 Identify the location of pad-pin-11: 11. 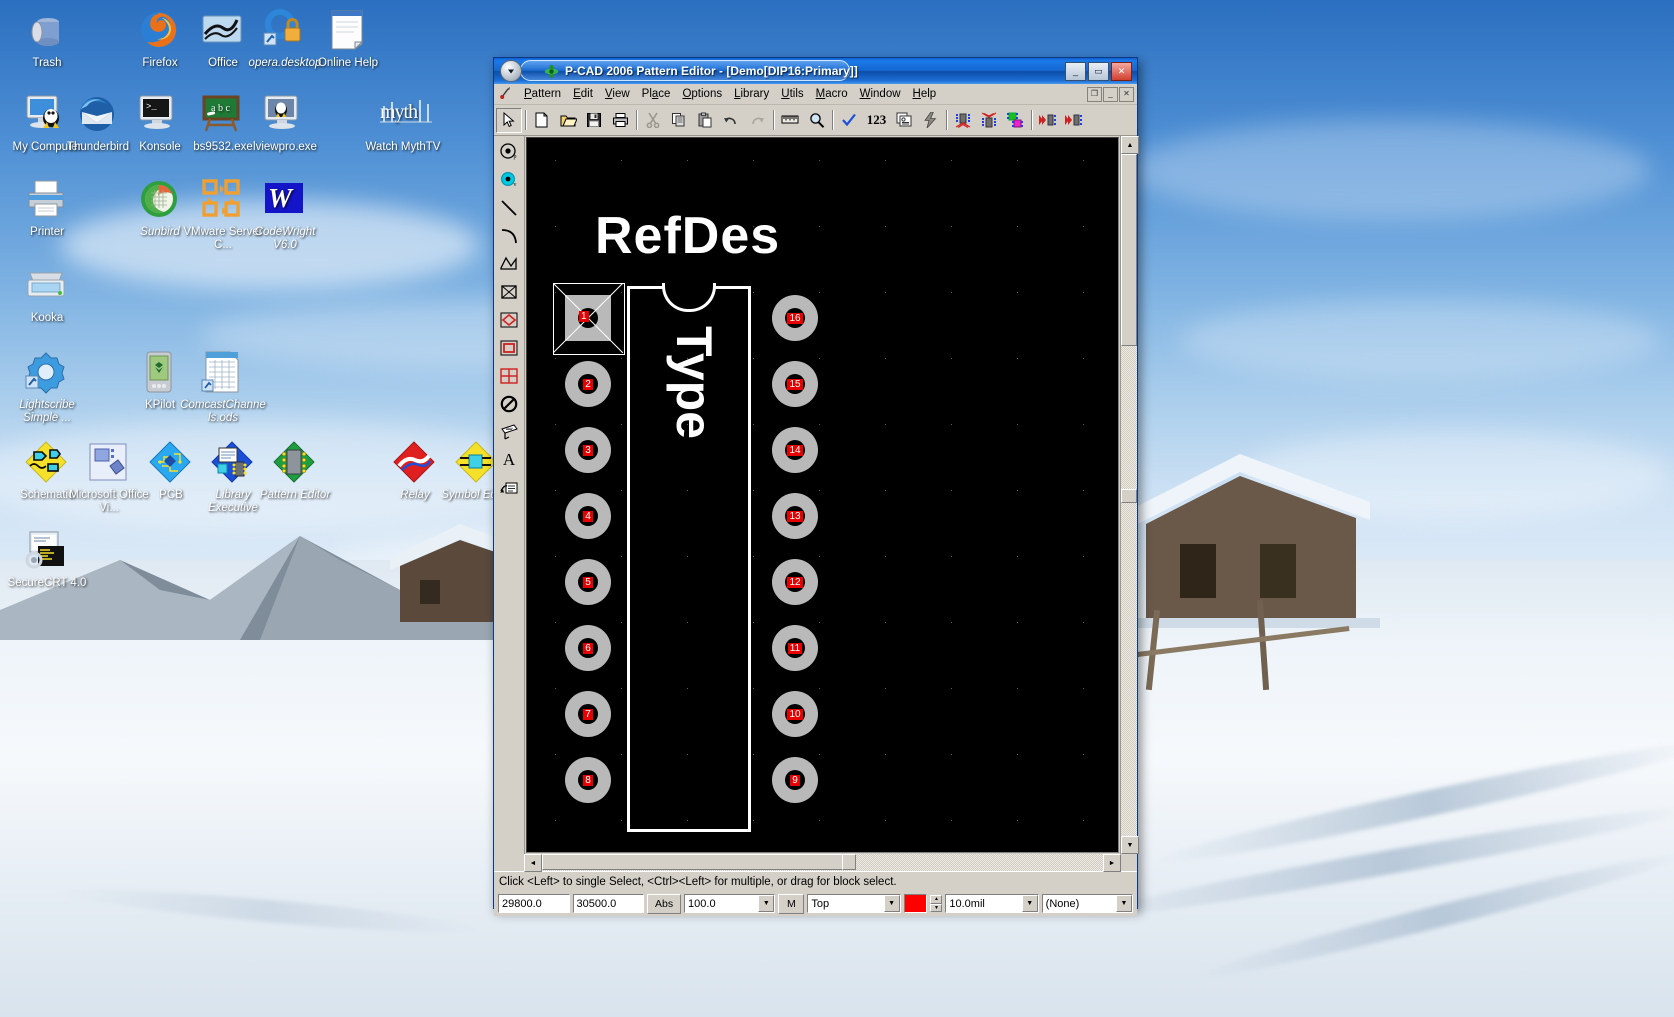
(795, 648).